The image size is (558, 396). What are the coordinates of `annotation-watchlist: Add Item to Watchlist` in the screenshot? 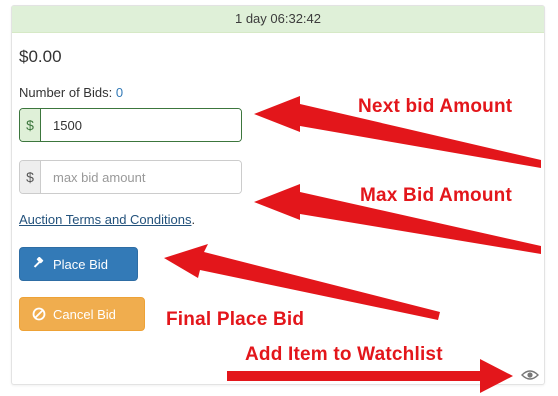 It's located at (344, 354).